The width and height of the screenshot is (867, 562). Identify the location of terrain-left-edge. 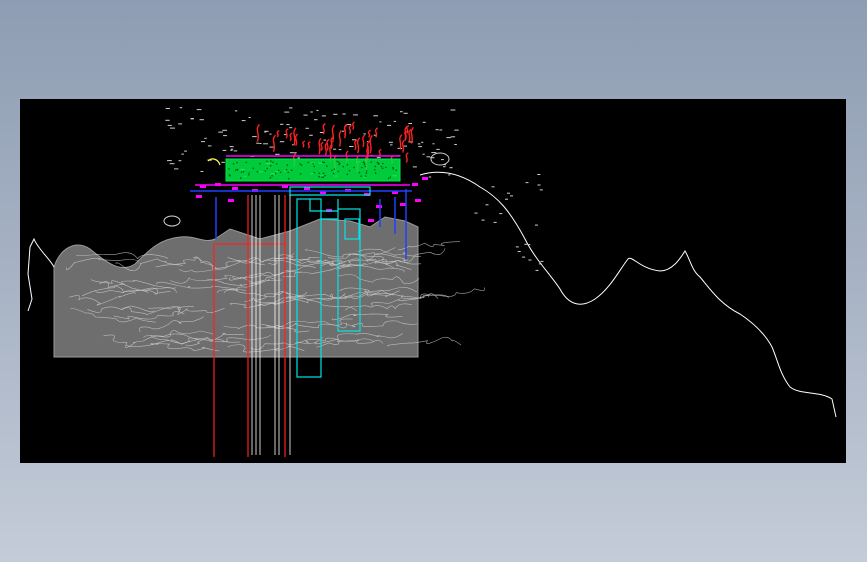
(41, 274).